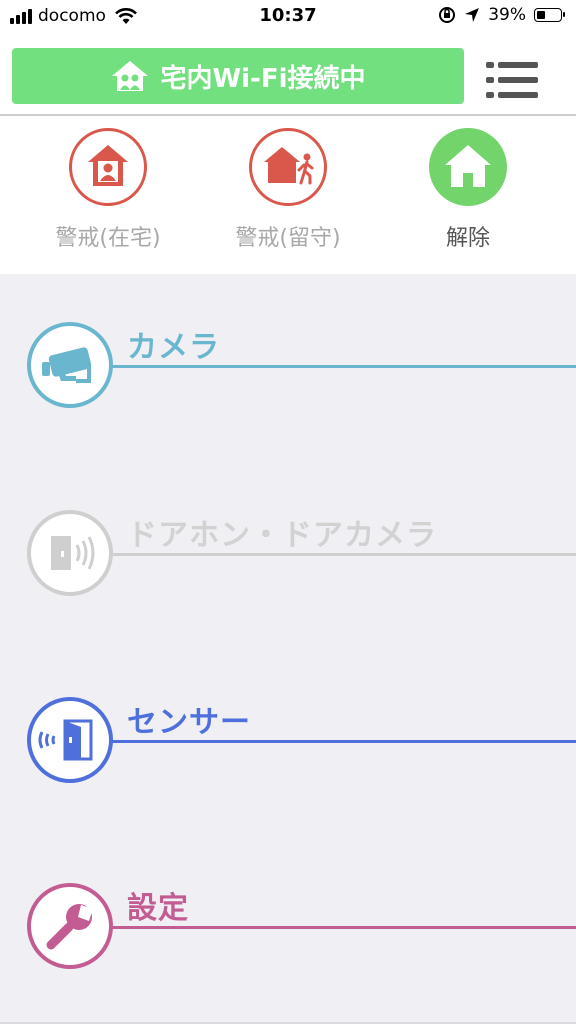 Image resolution: width=576 pixels, height=1024 pixels. What do you see at coordinates (130, 76) in the screenshot?
I see `home-people-icon` at bounding box center [130, 76].